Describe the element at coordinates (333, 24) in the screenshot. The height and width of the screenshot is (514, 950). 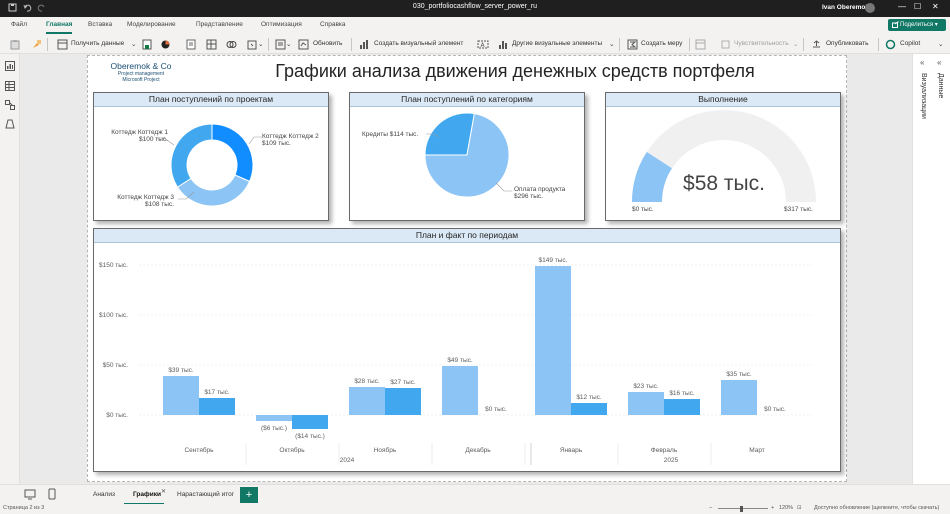
I see `menu-tab-help: Справка` at that location.